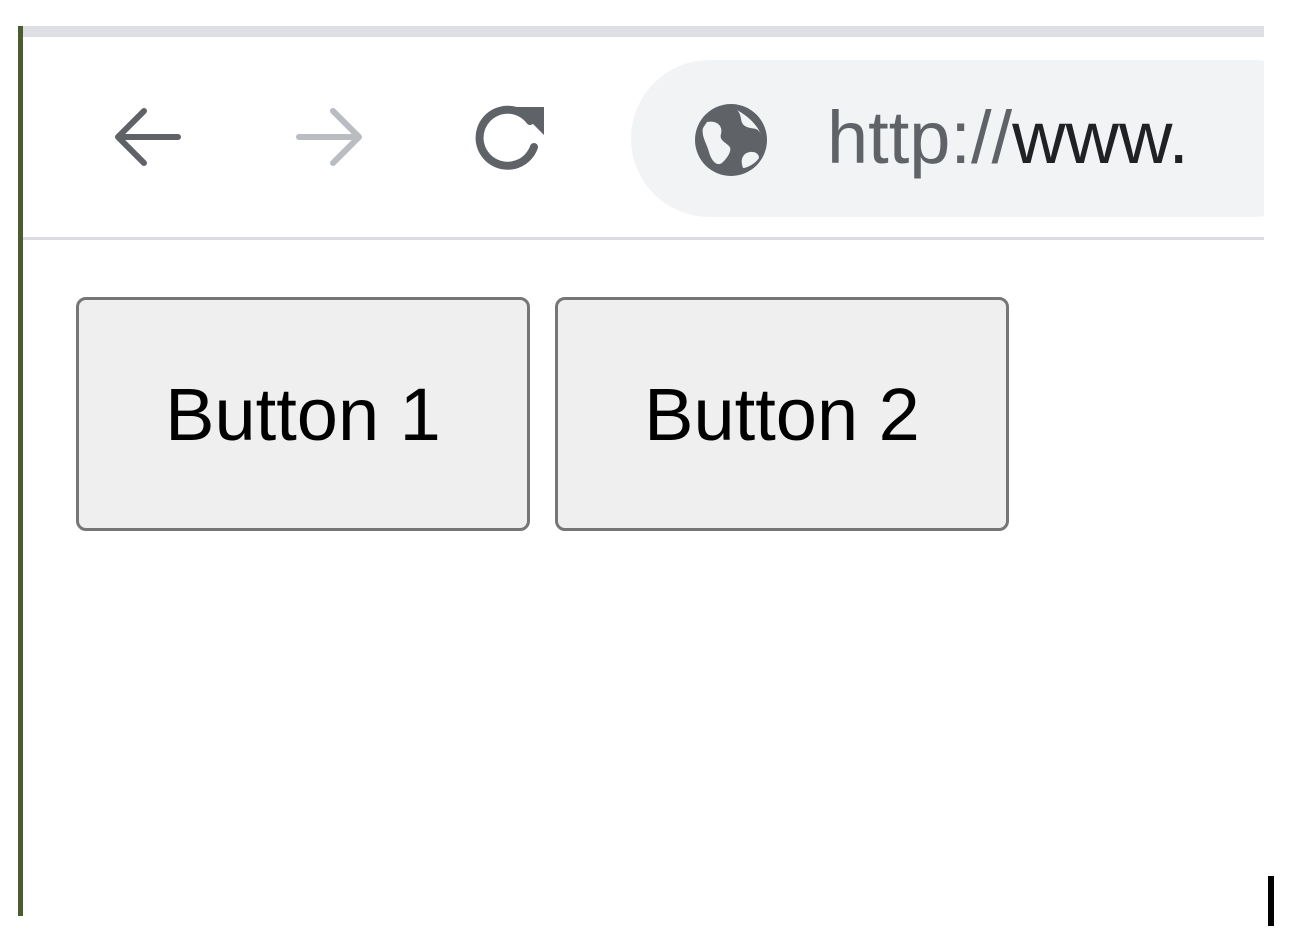 The image size is (1292, 934). I want to click on globe-icon, so click(731, 140).